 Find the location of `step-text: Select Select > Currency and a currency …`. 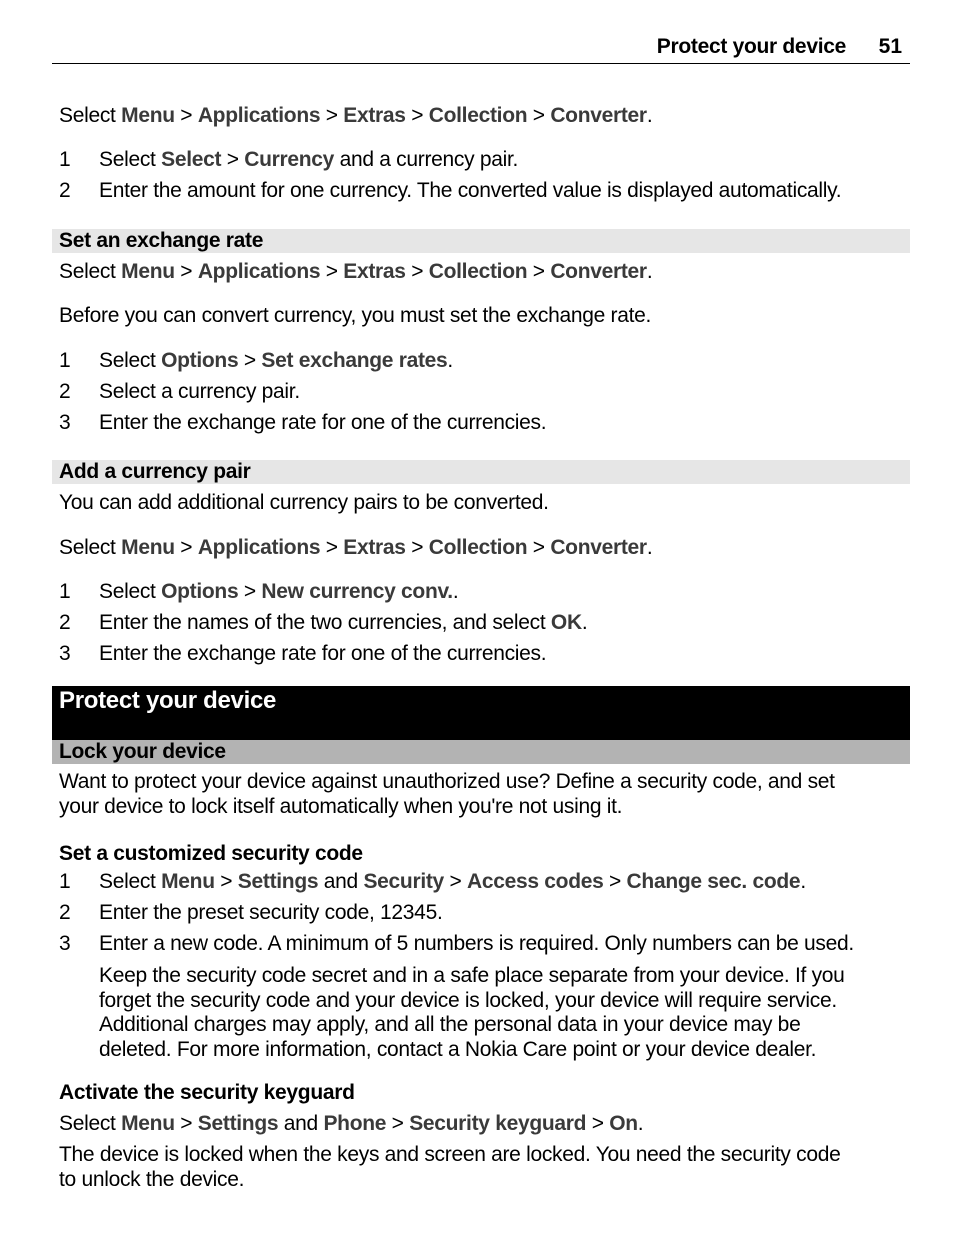

step-text: Select Select > Currency and a currency … is located at coordinates (309, 159).